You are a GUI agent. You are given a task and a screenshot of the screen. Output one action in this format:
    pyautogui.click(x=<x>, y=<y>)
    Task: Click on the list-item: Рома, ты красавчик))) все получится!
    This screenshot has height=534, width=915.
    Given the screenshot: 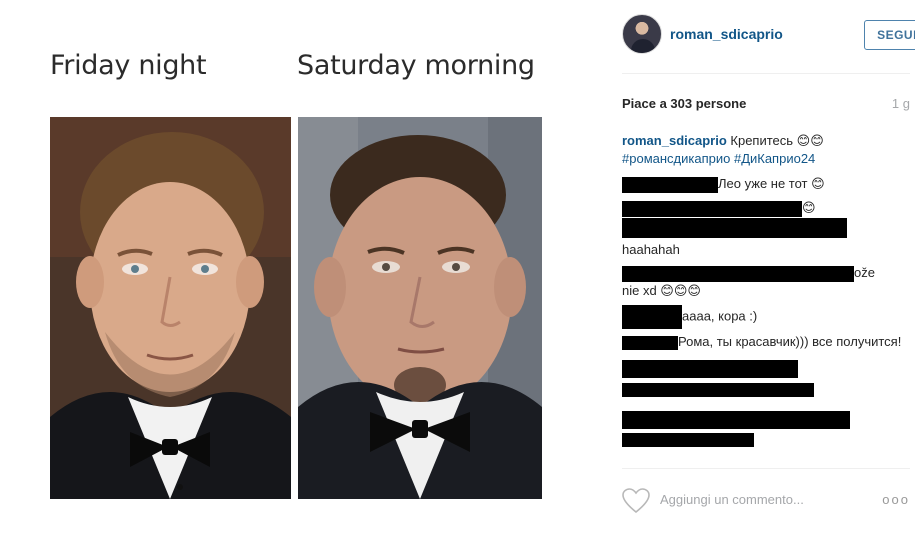 What is the action you would take?
    pyautogui.click(x=767, y=342)
    